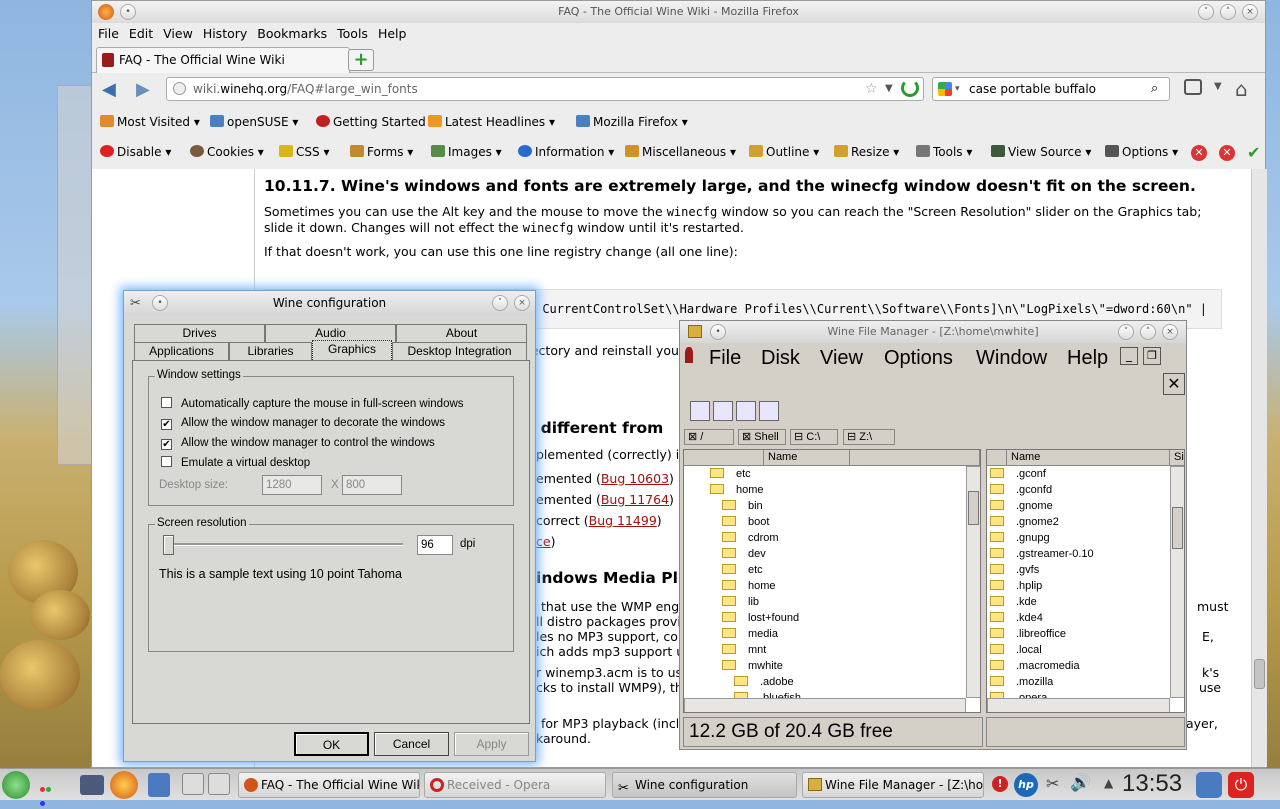 This screenshot has height=809, width=1280. What do you see at coordinates (709, 437) in the screenshot?
I see `drive-root: ⊠ /` at bounding box center [709, 437].